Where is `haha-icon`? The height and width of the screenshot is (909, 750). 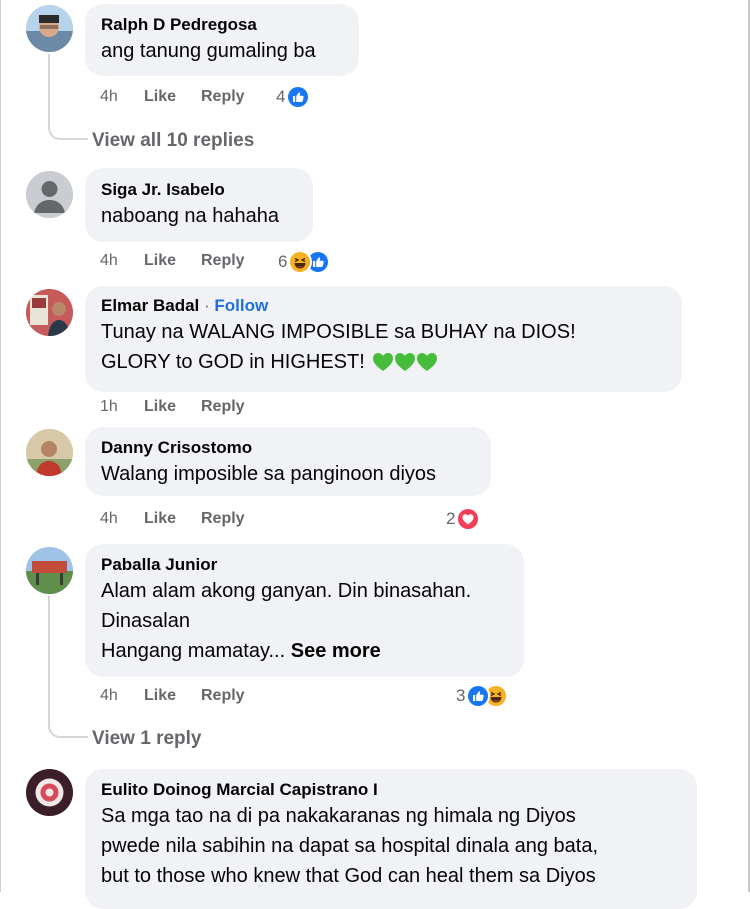 haha-icon is located at coordinates (300, 262).